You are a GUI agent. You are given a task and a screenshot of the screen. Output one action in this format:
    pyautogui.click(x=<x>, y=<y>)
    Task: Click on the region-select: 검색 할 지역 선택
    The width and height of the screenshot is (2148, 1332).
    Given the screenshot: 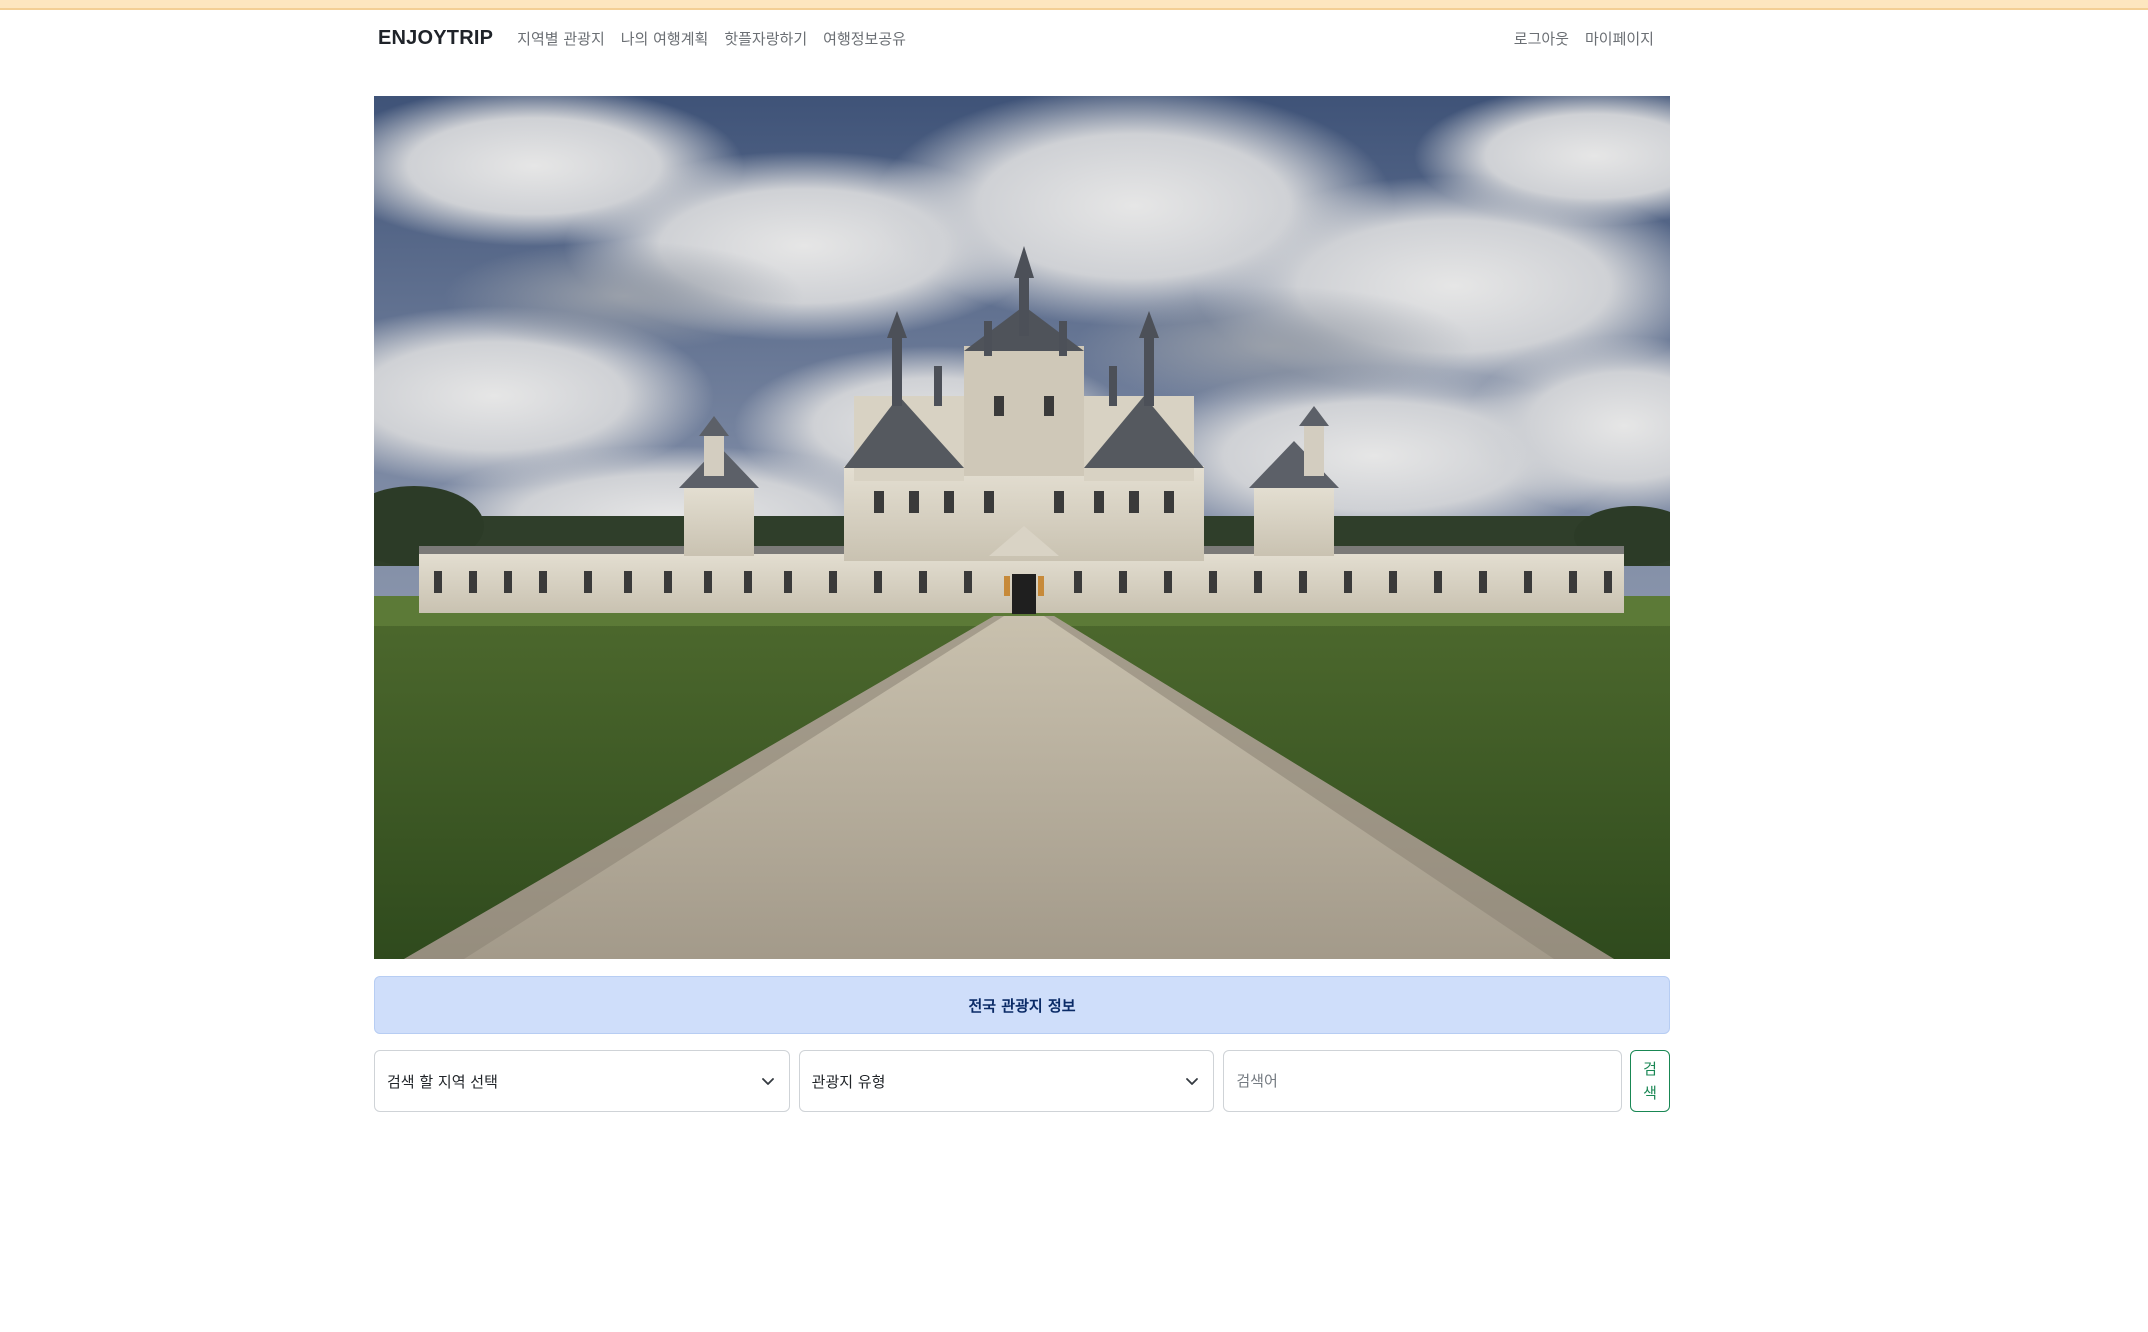 What is the action you would take?
    pyautogui.click(x=582, y=1081)
    